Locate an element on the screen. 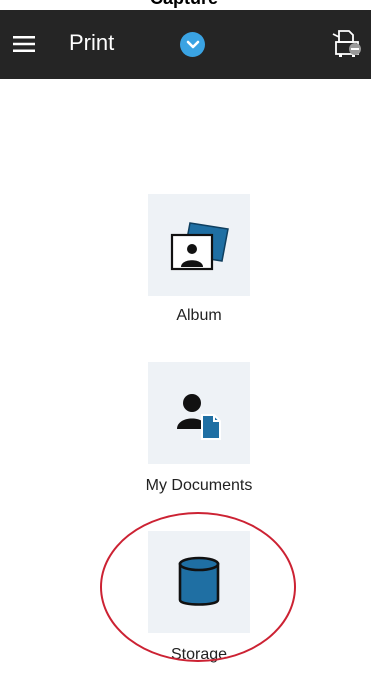 The image size is (371, 687). storage-label: Storage is located at coordinates (199, 654).